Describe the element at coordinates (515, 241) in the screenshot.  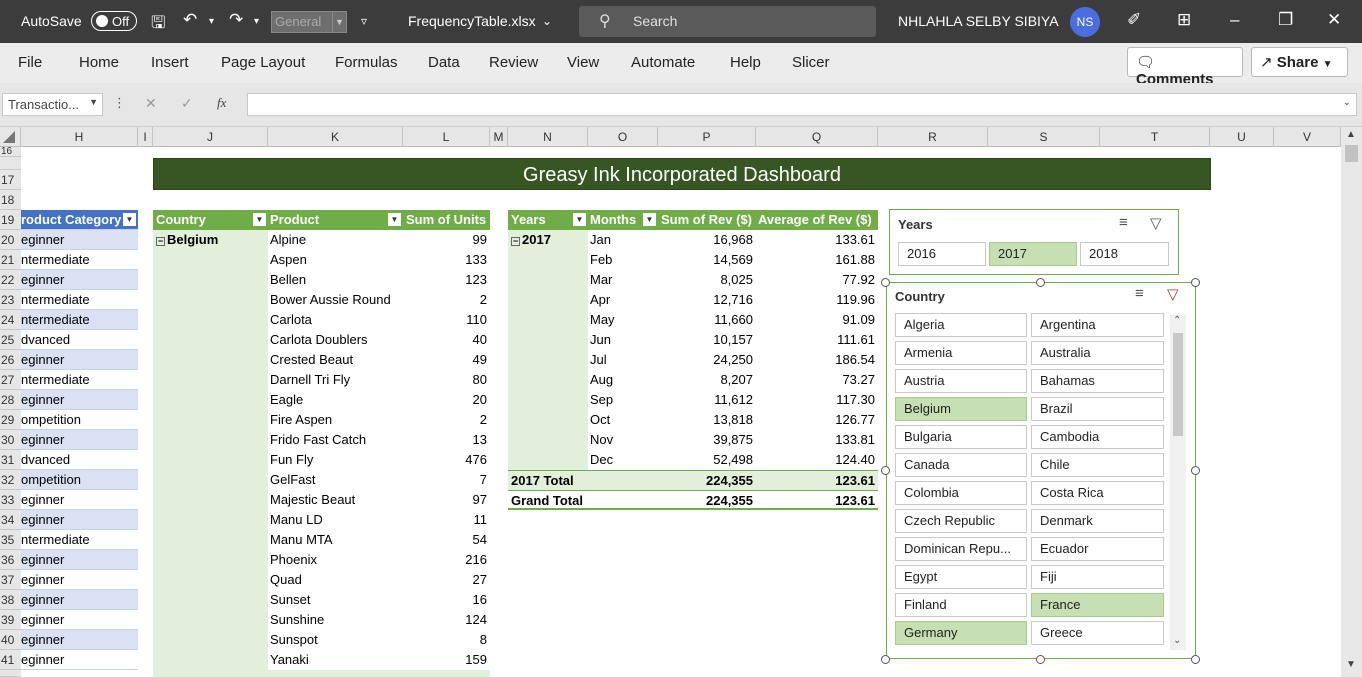
I see `collapse-icon: −` at that location.